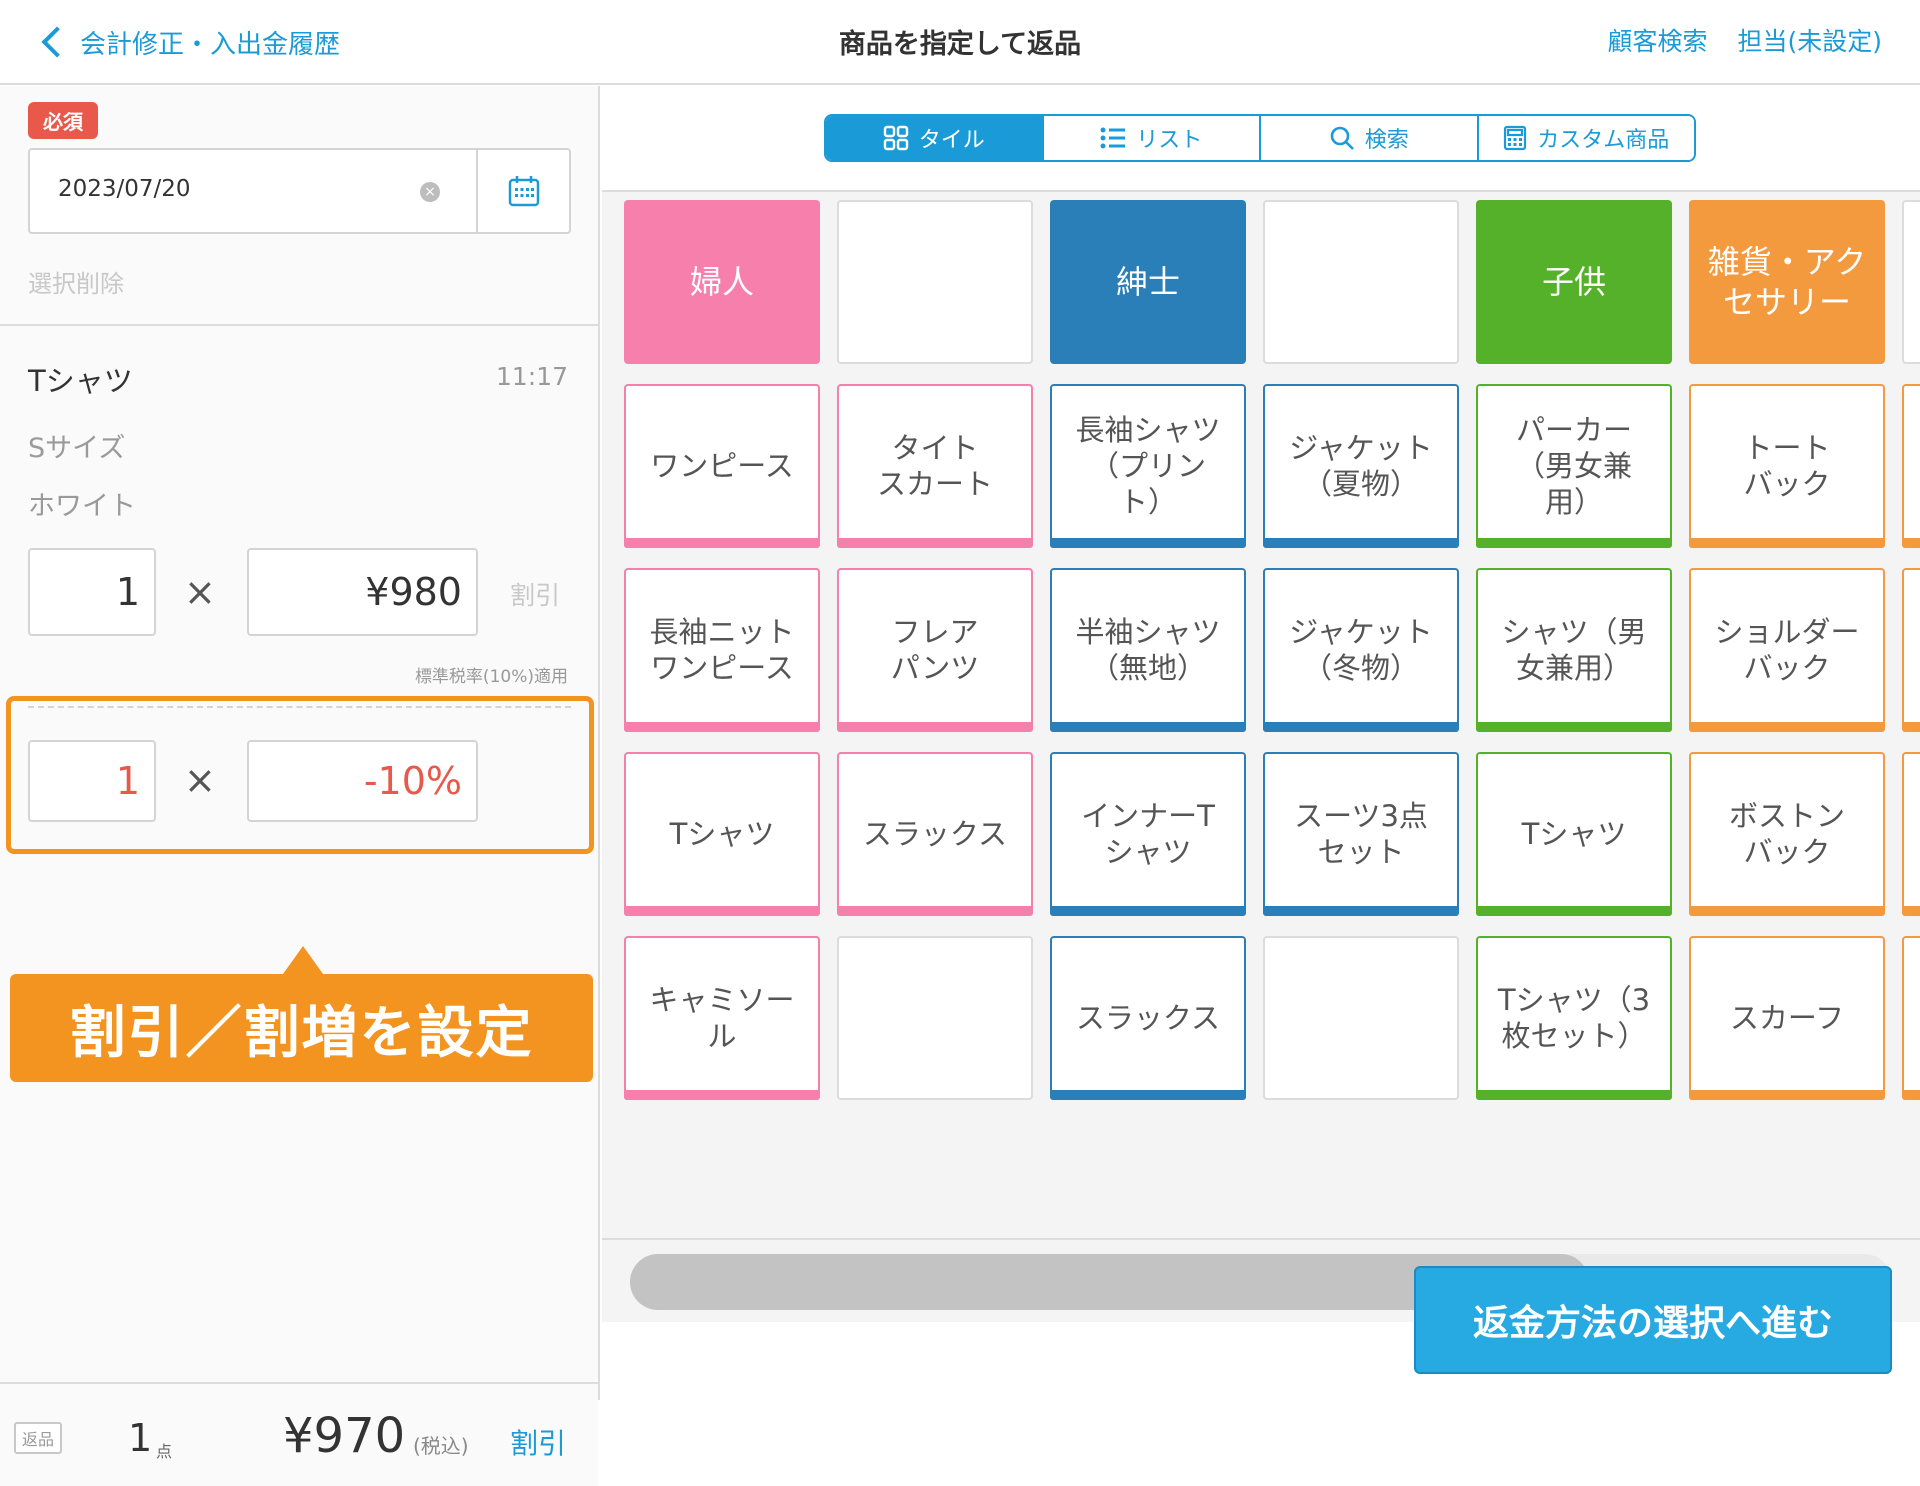 The height and width of the screenshot is (1486, 1920). Describe the element at coordinates (1386, 140) in the screenshot. I see `tab-label: 検索` at that location.